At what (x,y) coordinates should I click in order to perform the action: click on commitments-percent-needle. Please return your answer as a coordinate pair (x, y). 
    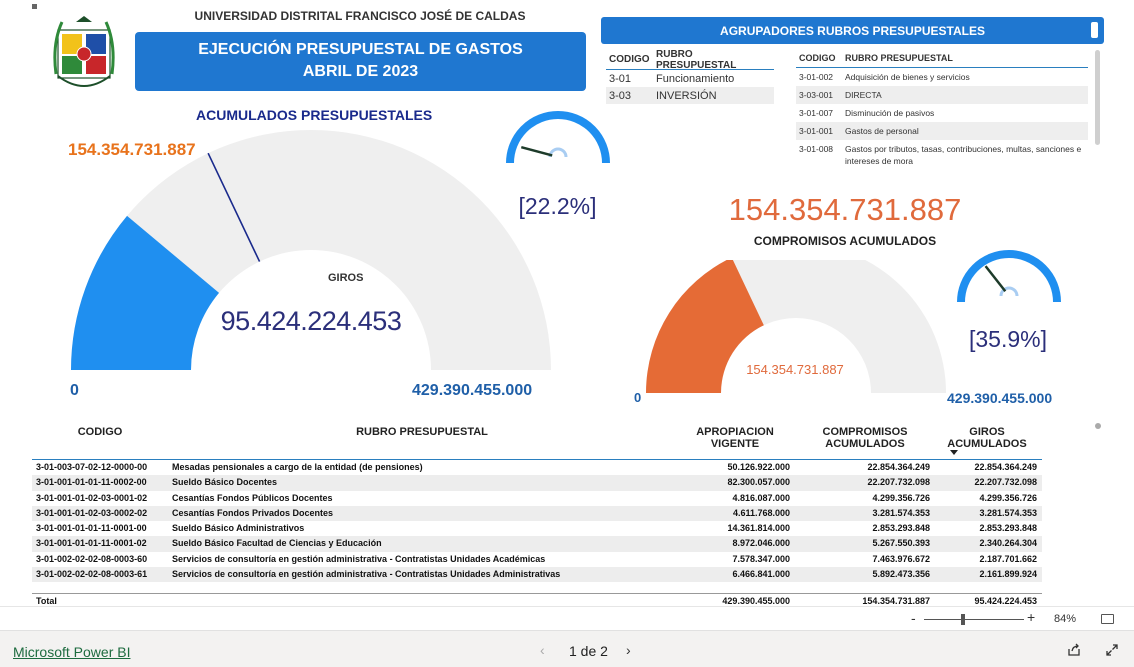
    Looking at the image, I should click on (995, 279).